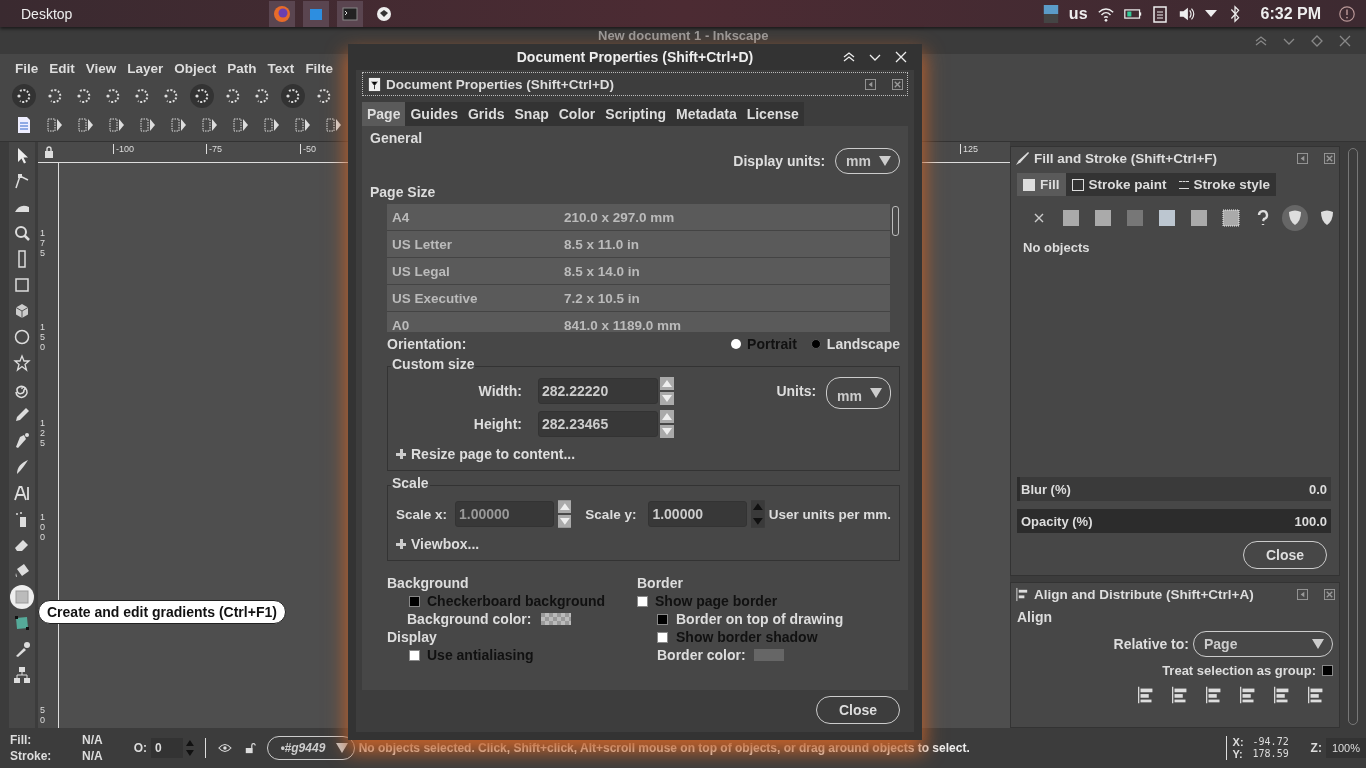  Describe the element at coordinates (316, 13) in the screenshot. I see `store-icon` at that location.